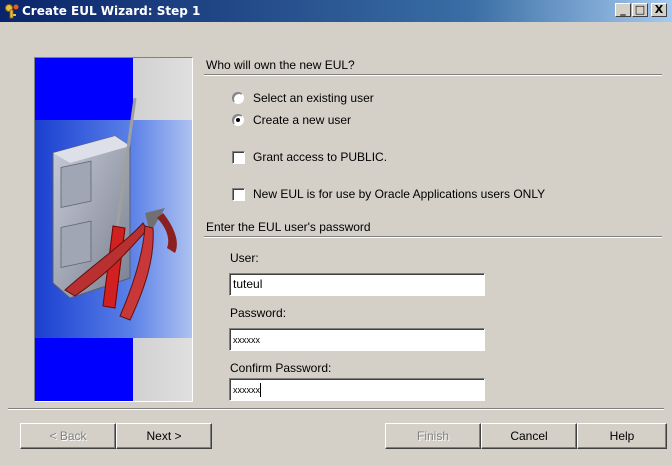 This screenshot has height=466, width=672. What do you see at coordinates (12, 11) in the screenshot?
I see `wizard-key-icon` at bounding box center [12, 11].